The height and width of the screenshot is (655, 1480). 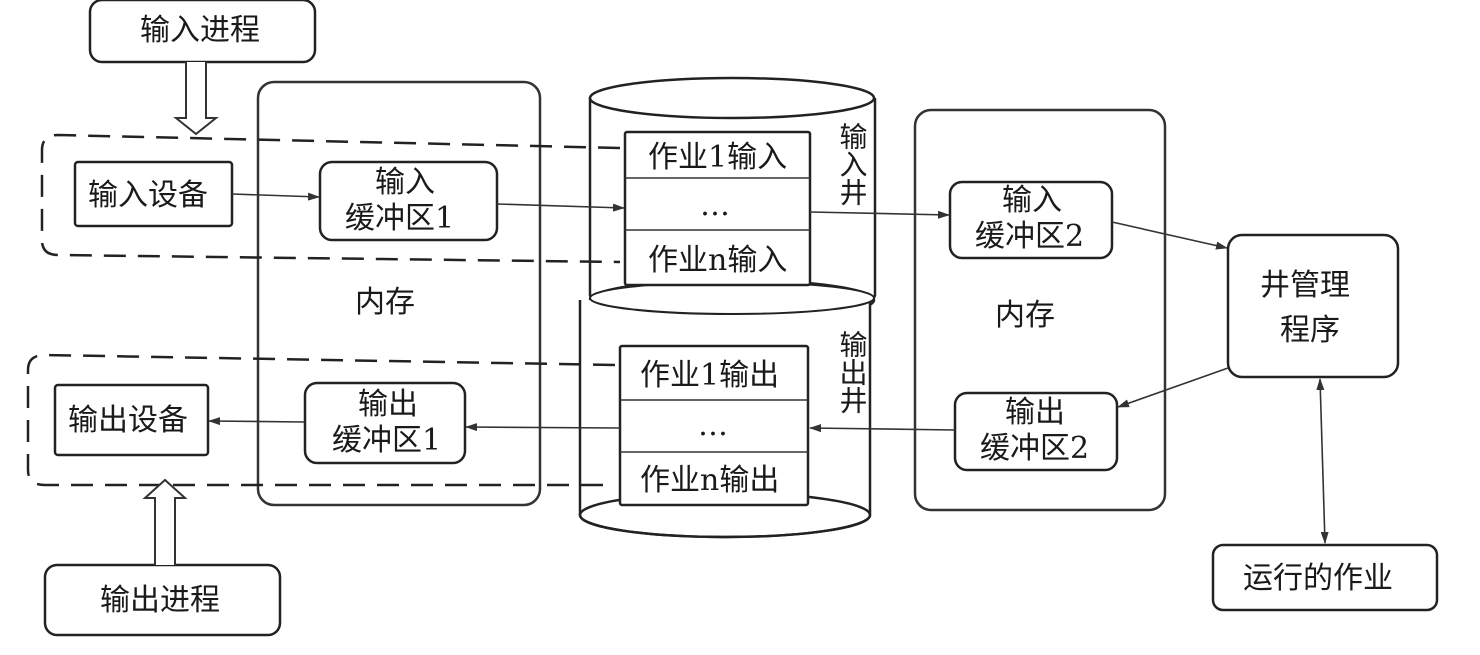 I want to click on arrow-outbuffer1-to-device, so click(x=257, y=421).